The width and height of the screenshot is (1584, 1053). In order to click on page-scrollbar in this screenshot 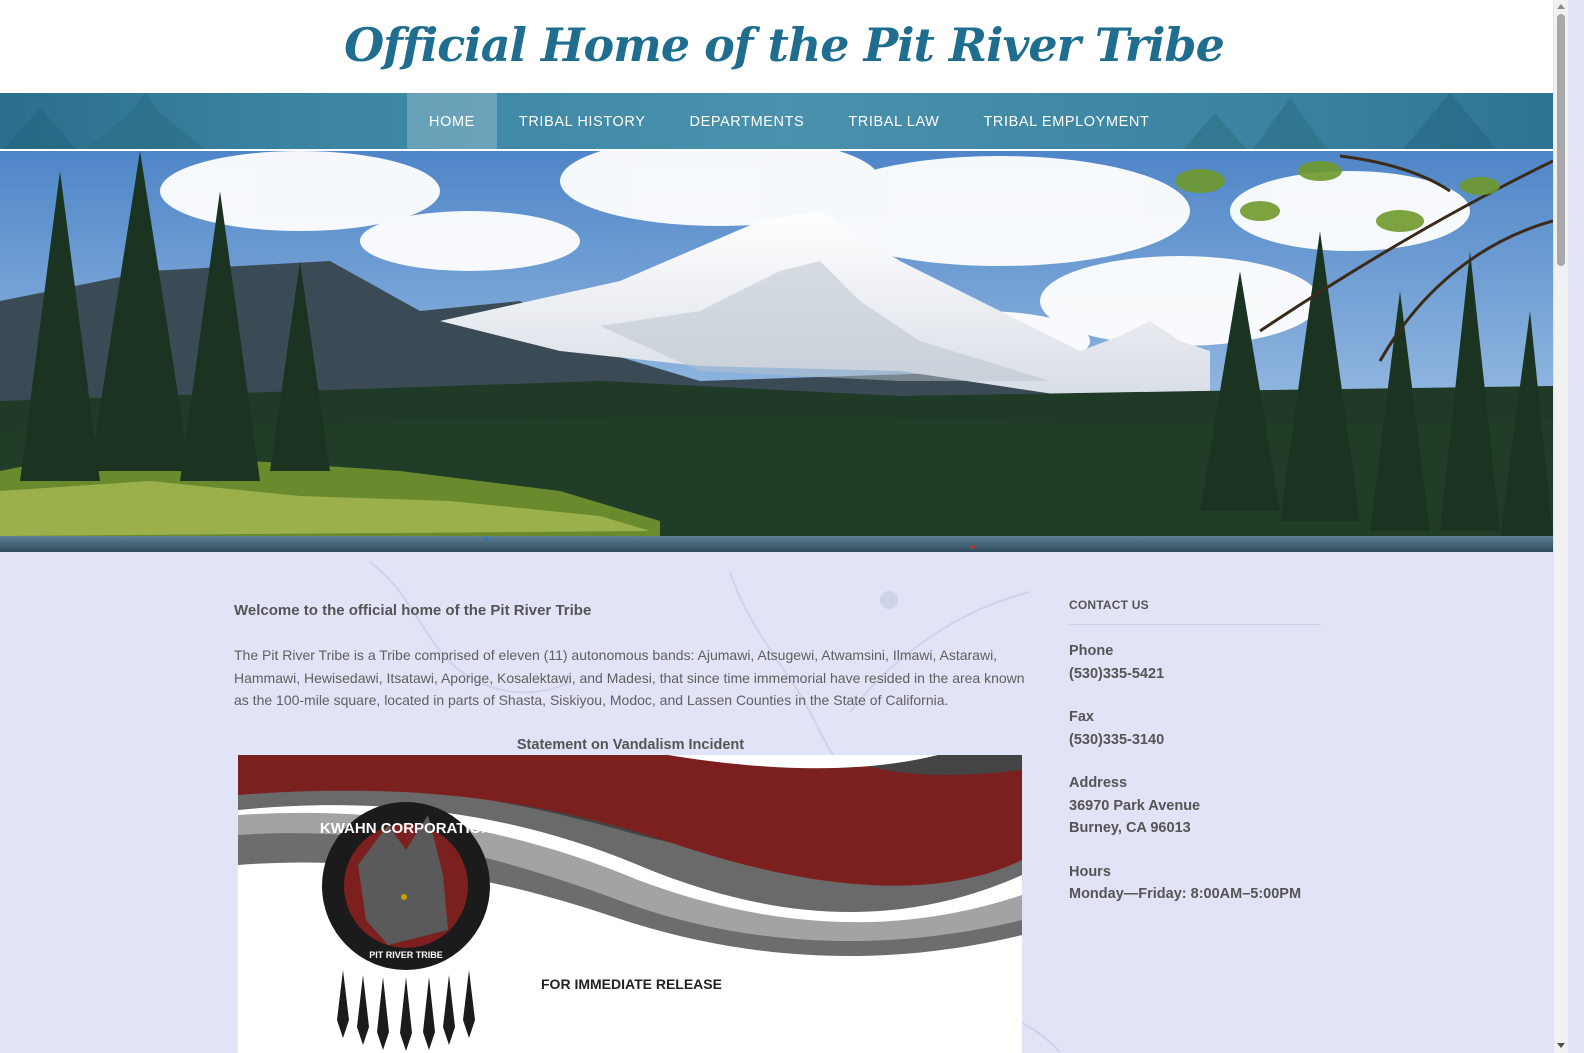, I will do `click(1560, 526)`.